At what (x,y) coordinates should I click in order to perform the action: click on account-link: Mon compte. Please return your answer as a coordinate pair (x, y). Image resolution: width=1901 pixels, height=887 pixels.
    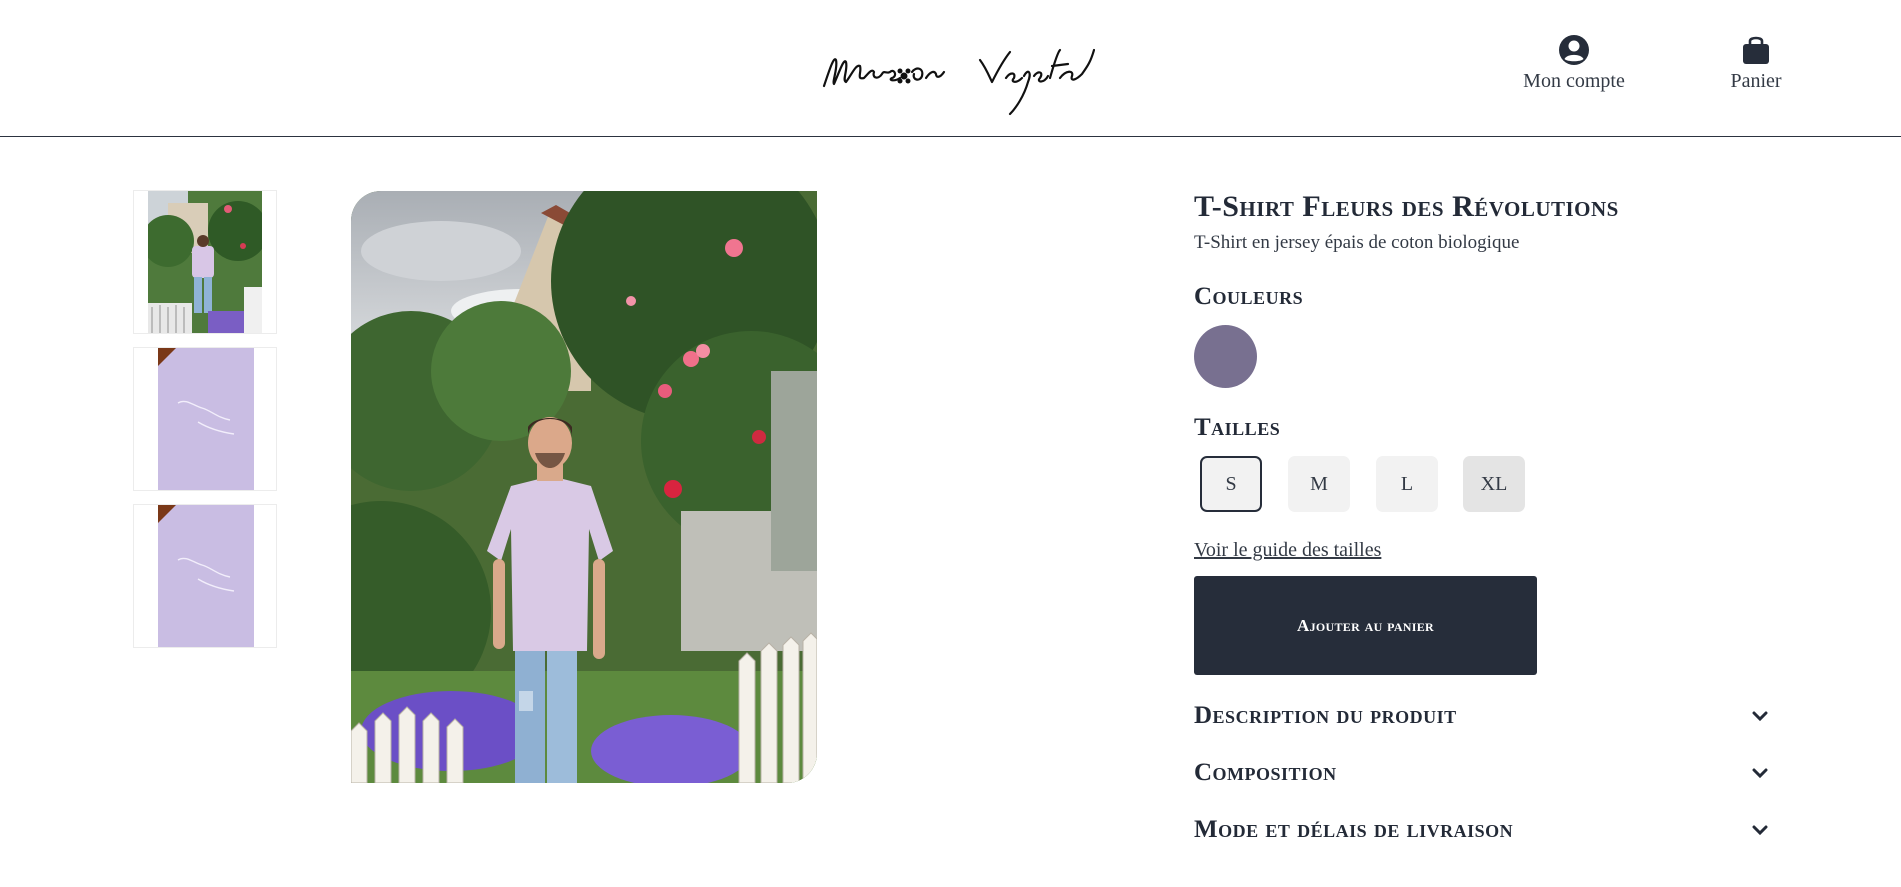
    Looking at the image, I should click on (1574, 63).